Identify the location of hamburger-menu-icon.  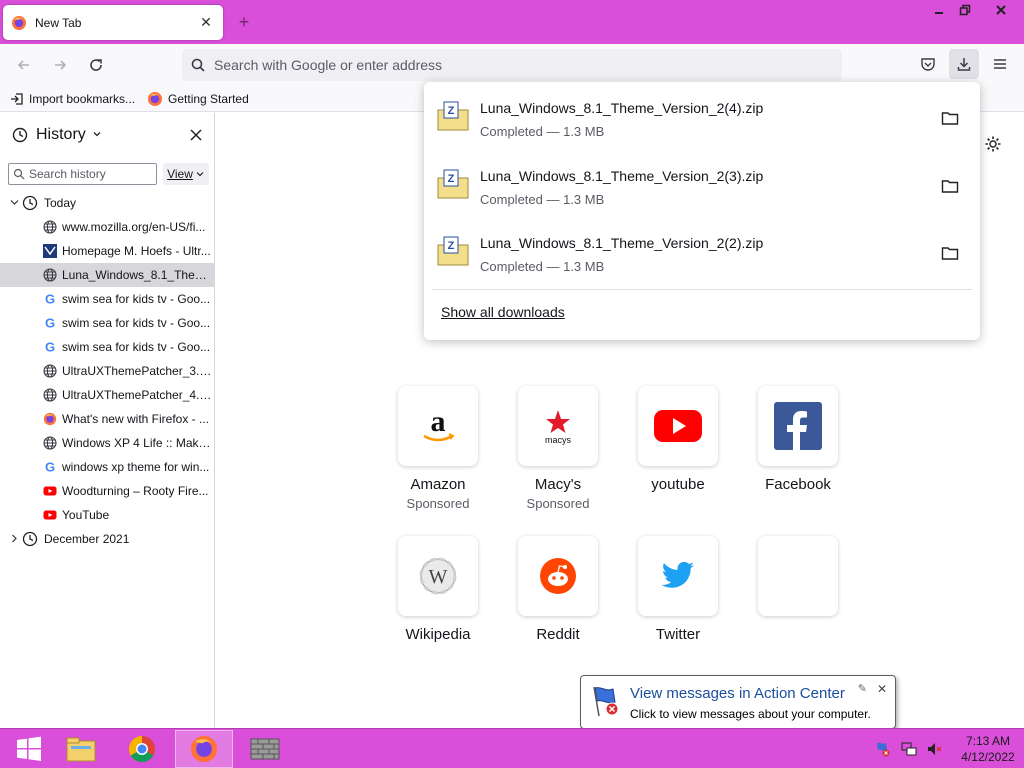
(1000, 64).